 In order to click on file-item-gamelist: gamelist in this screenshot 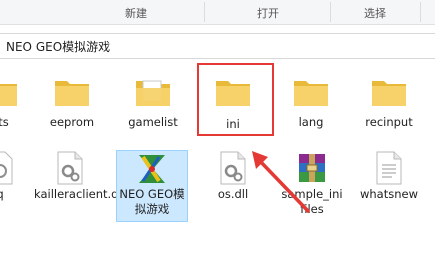, I will do `click(153, 103)`.